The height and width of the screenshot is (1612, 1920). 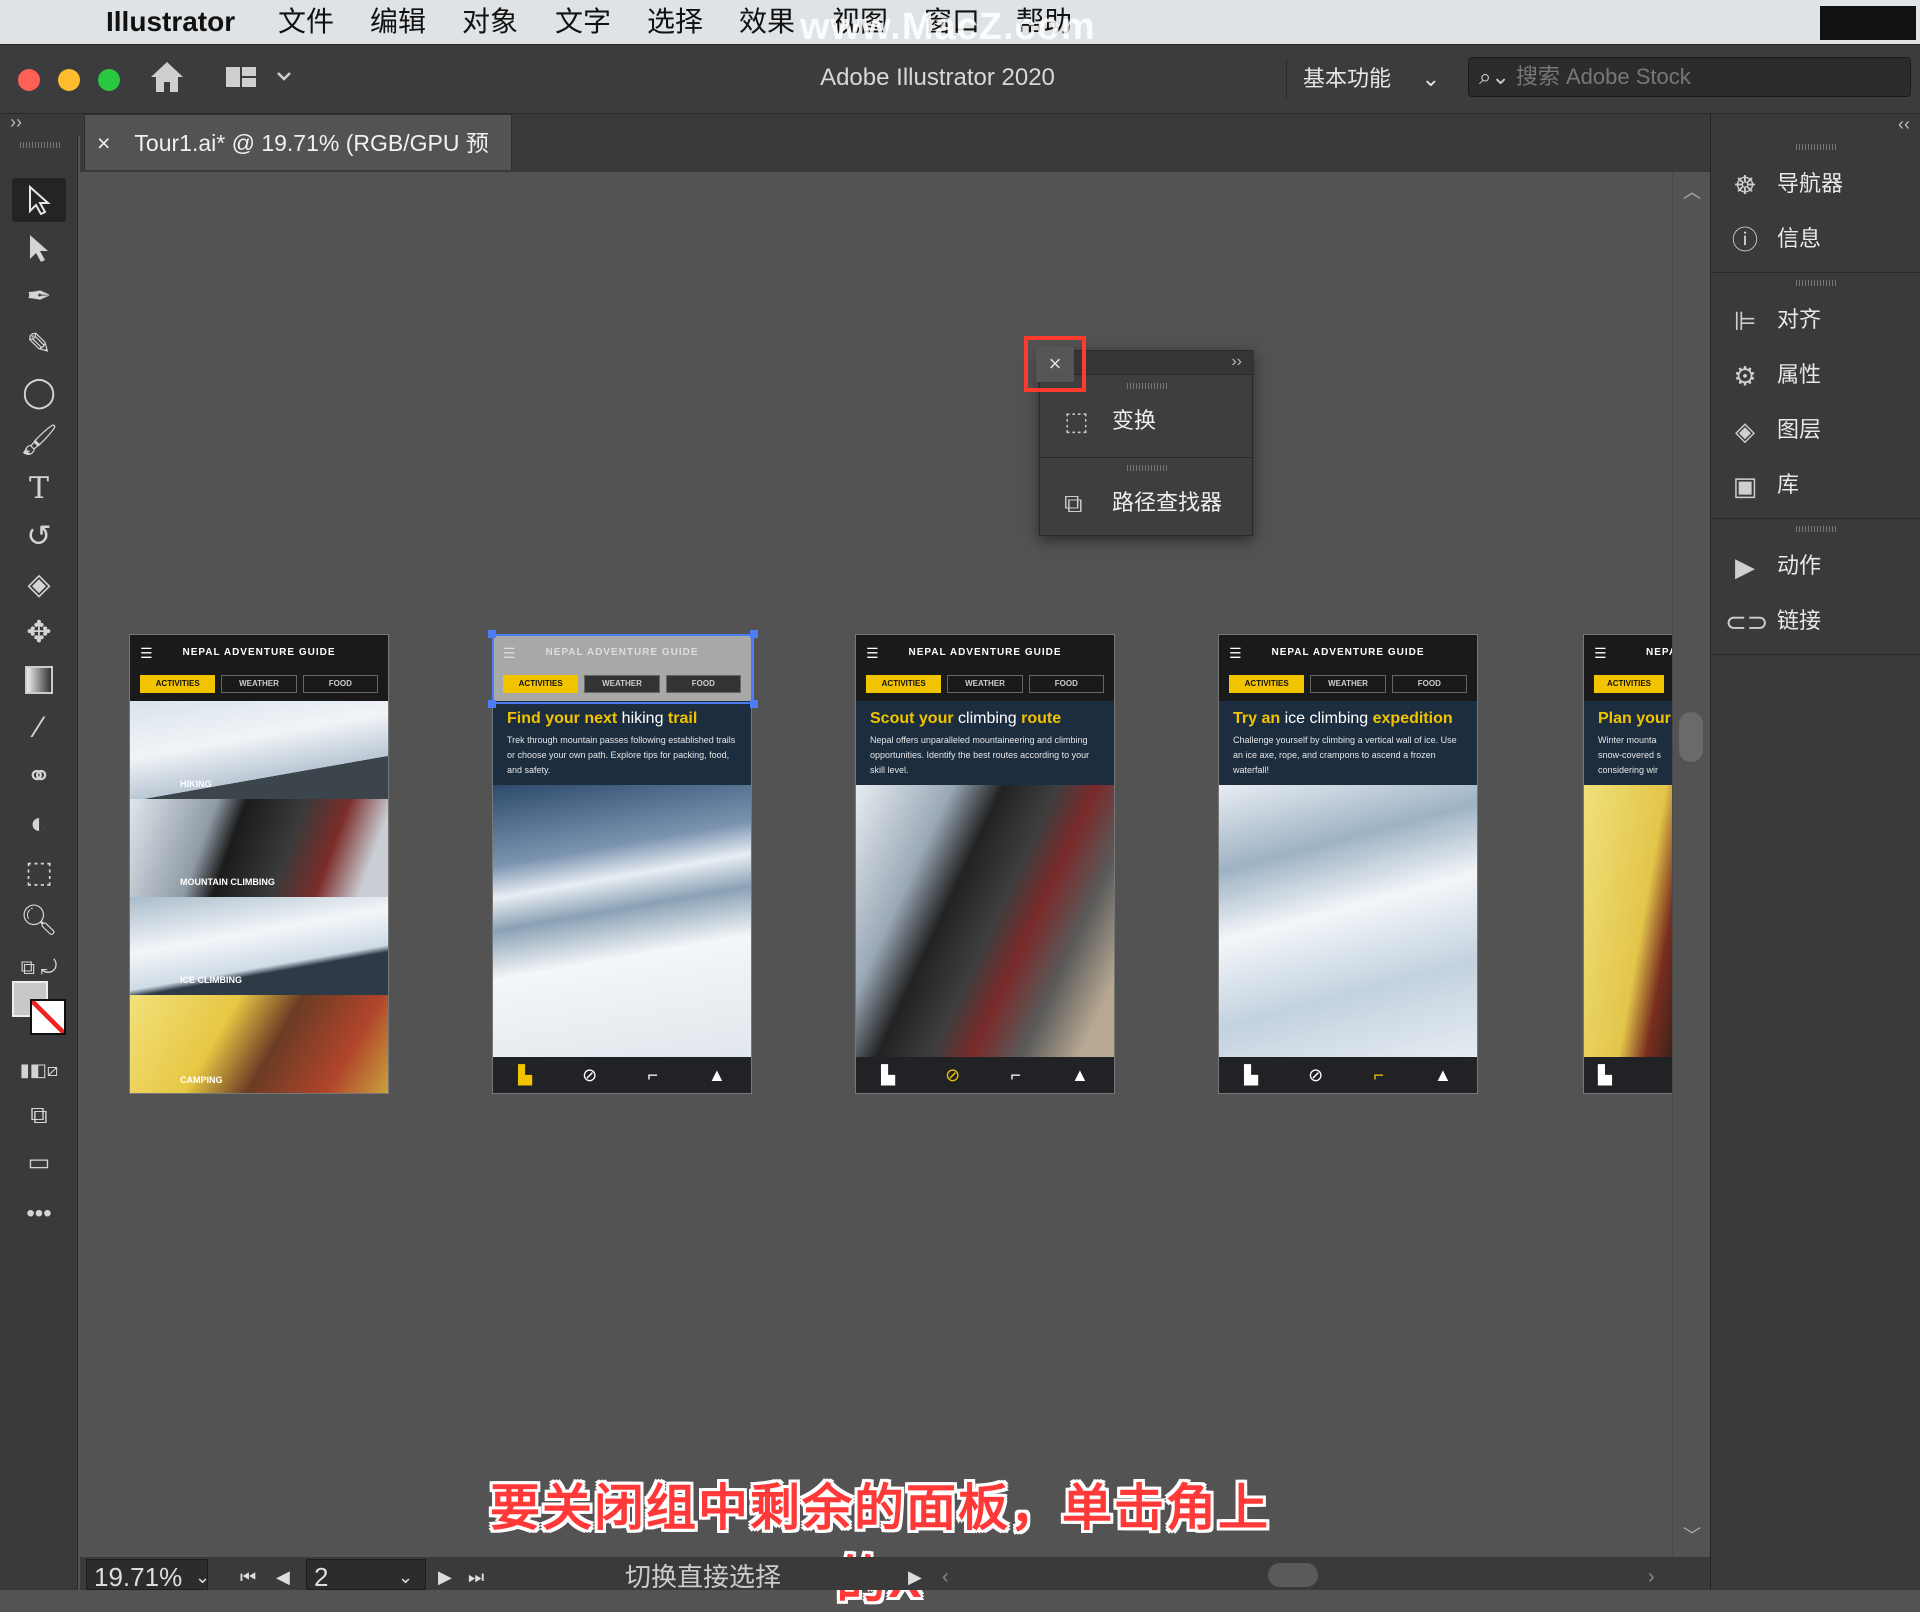 I want to click on vertical-scrollbar: ︿ ﹀, so click(x=1691, y=864).